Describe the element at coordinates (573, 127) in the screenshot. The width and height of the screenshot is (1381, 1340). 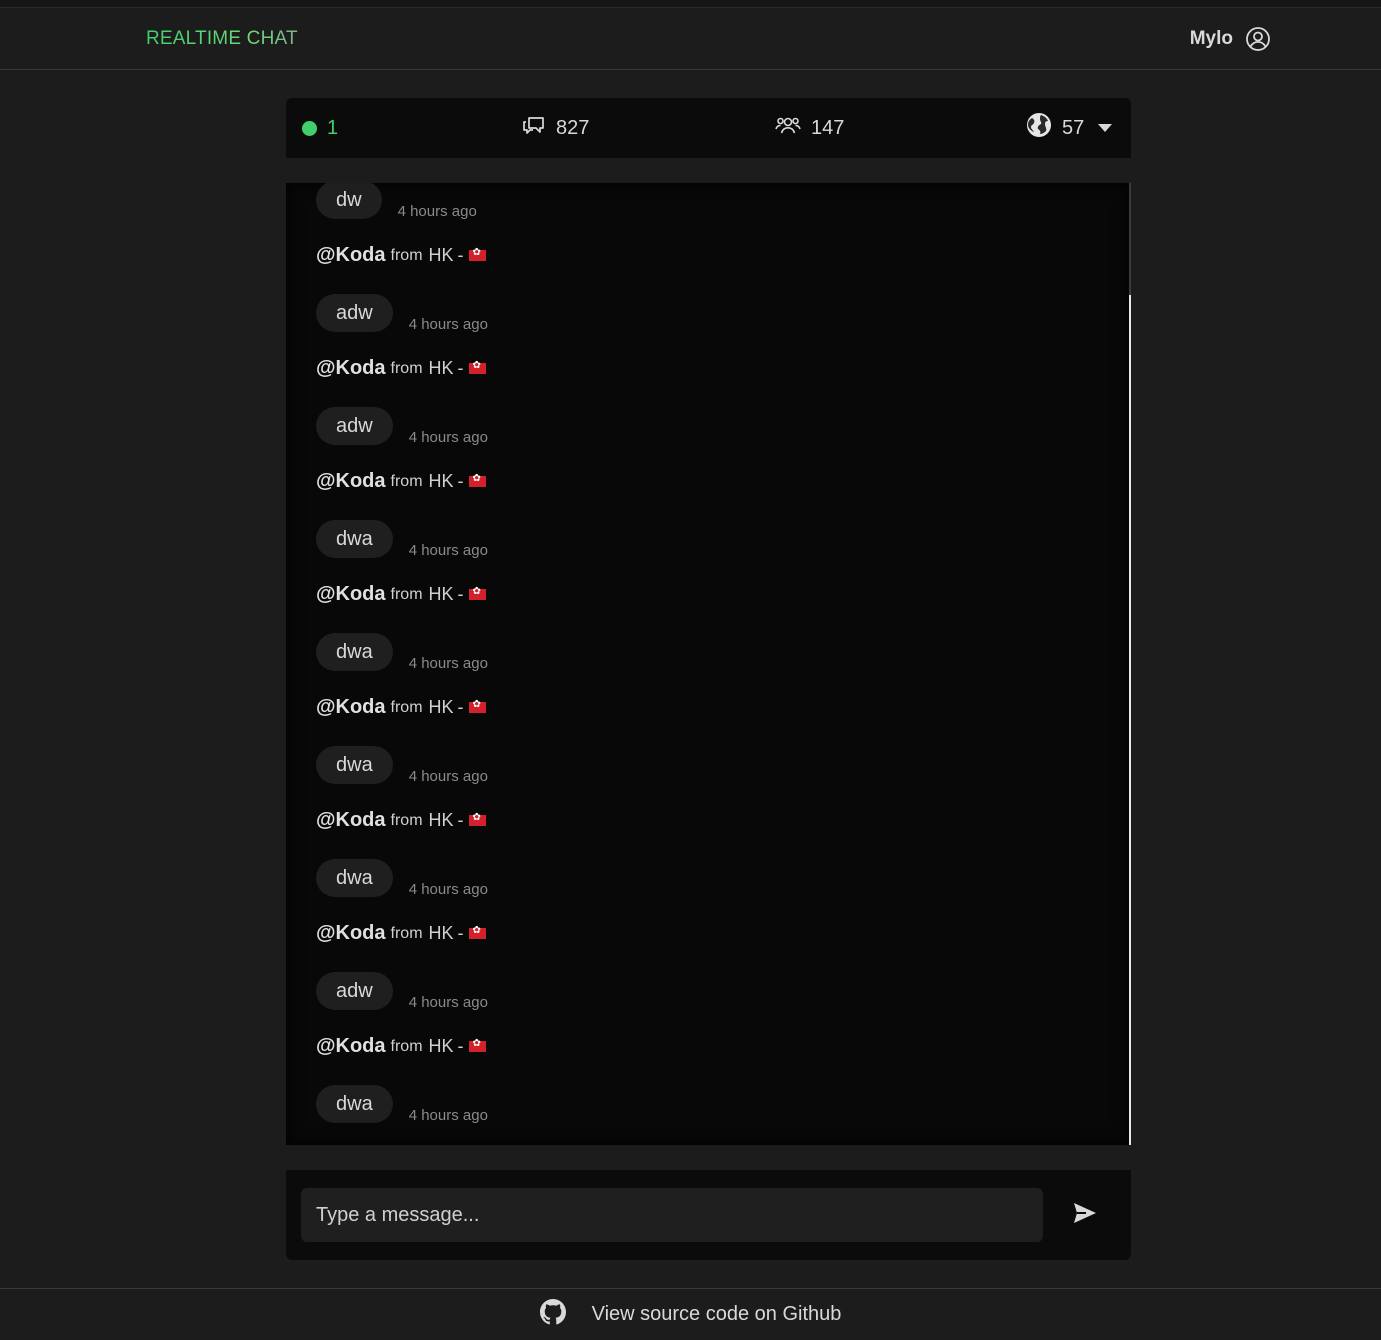
I see `message-count-value: 827` at that location.